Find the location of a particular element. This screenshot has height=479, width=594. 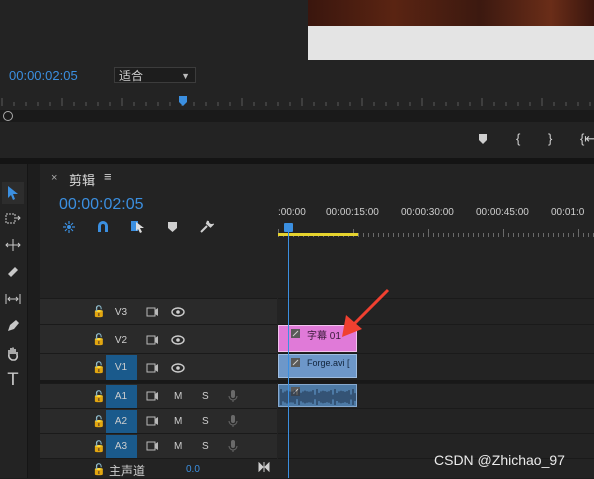

monitor-title-band is located at coordinates (451, 43).